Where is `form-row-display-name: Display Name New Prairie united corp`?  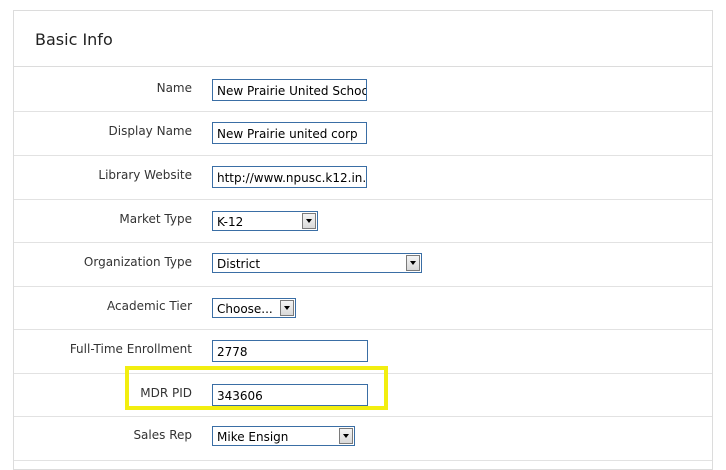 form-row-display-name: Display Name New Prairie united corp is located at coordinates (363, 133).